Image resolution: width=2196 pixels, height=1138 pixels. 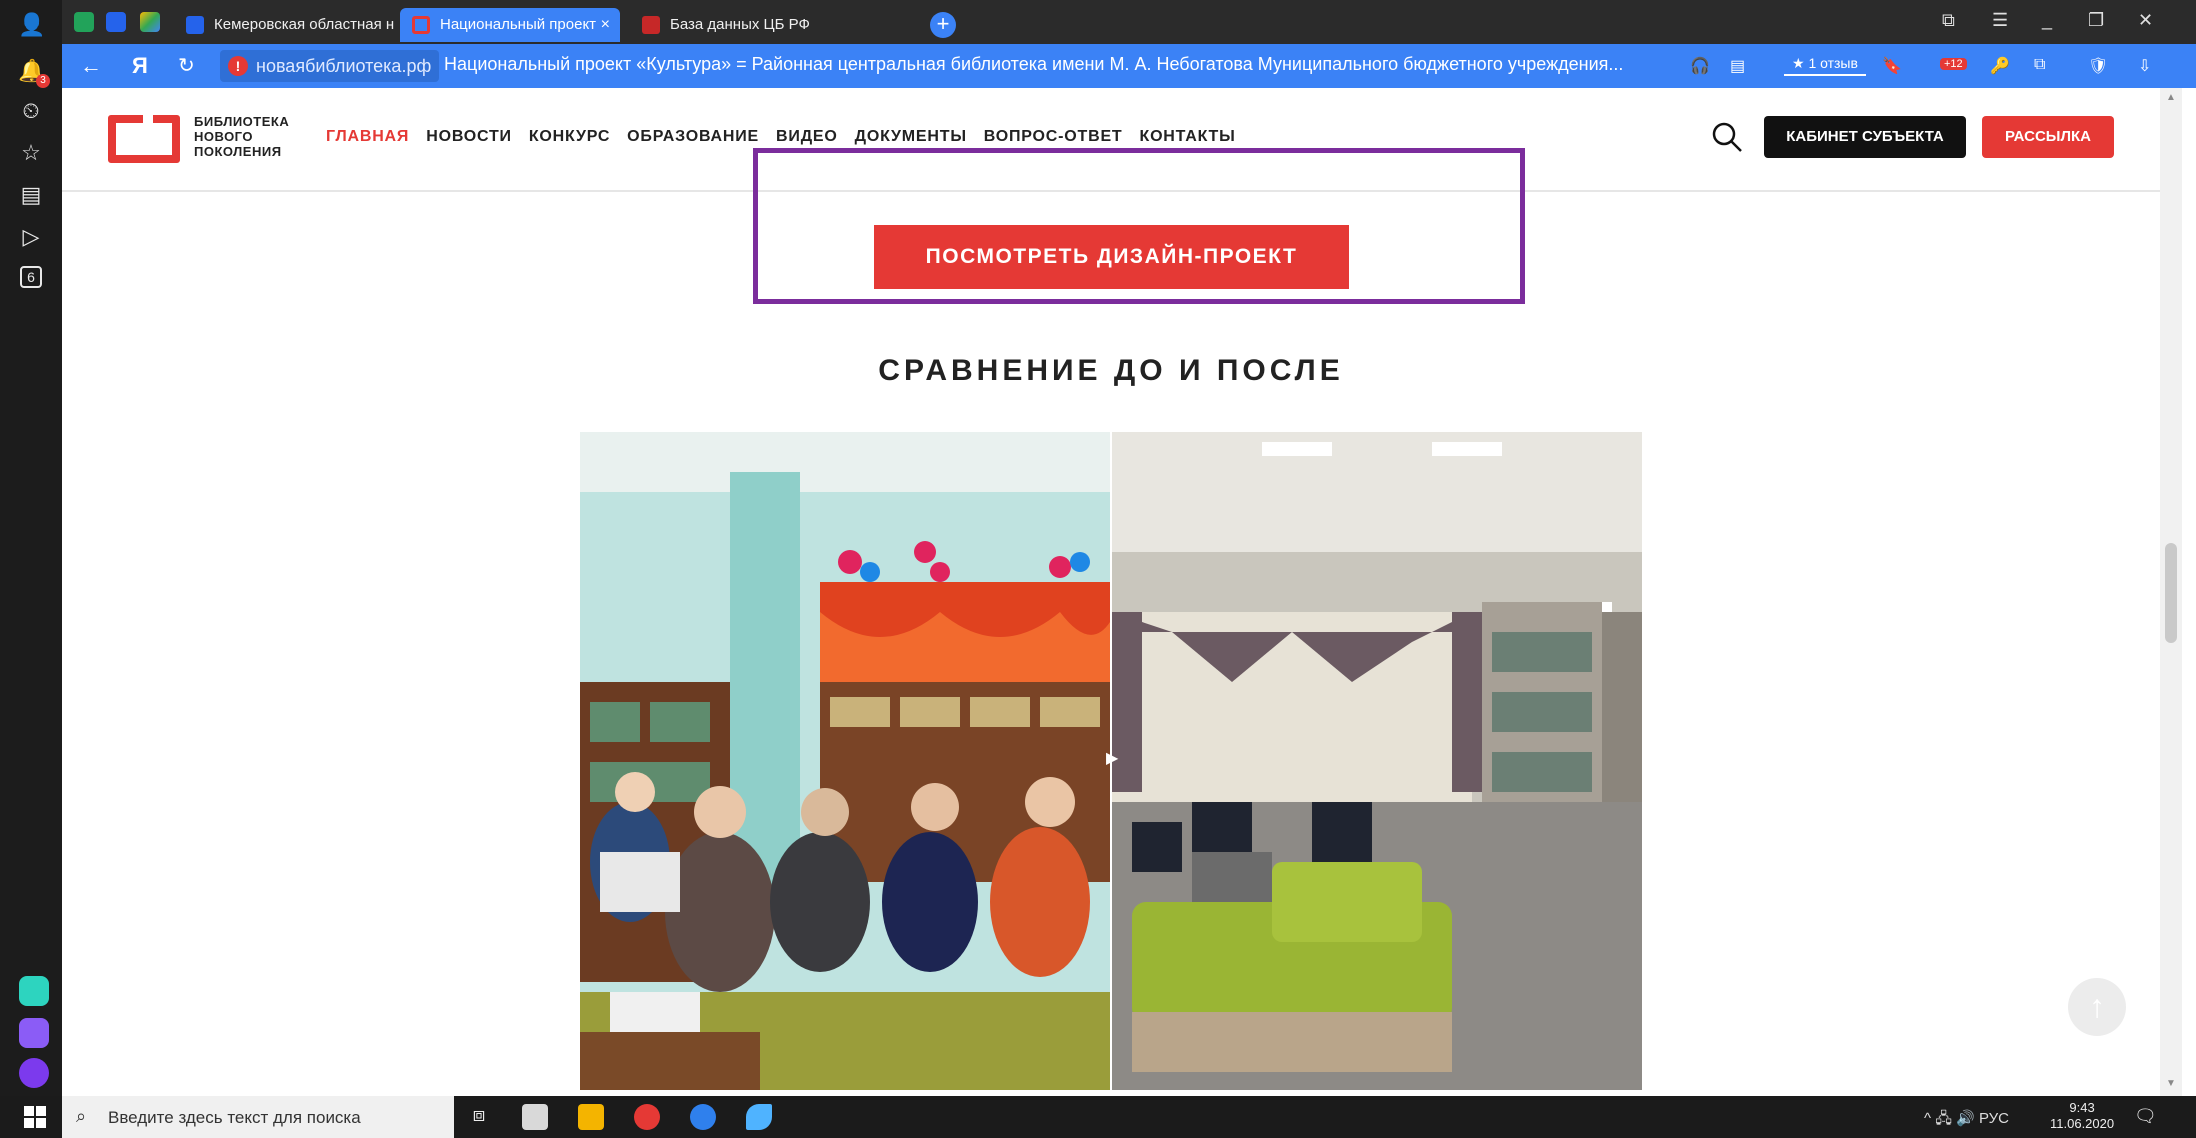 What do you see at coordinates (2145, 1116) in the screenshot?
I see `action-center-icon: 🗨` at bounding box center [2145, 1116].